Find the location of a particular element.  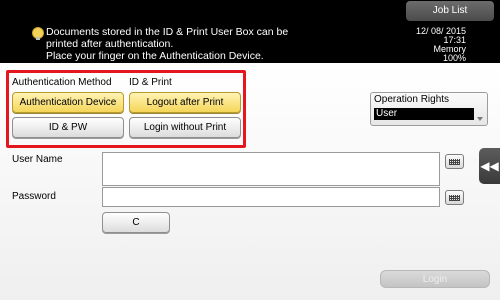

operation-rights-value: User is located at coordinates (424, 114).